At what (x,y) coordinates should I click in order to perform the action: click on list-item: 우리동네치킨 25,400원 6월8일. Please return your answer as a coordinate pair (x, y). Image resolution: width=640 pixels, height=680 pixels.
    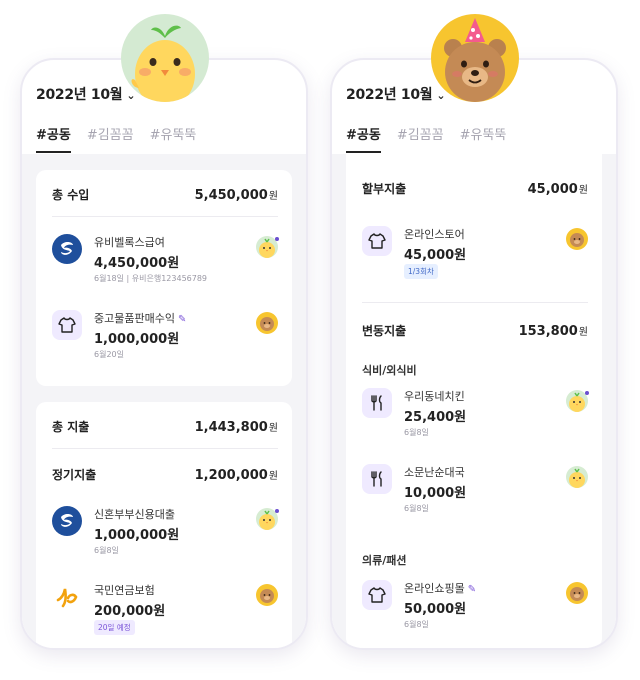
    Looking at the image, I should click on (475, 418).